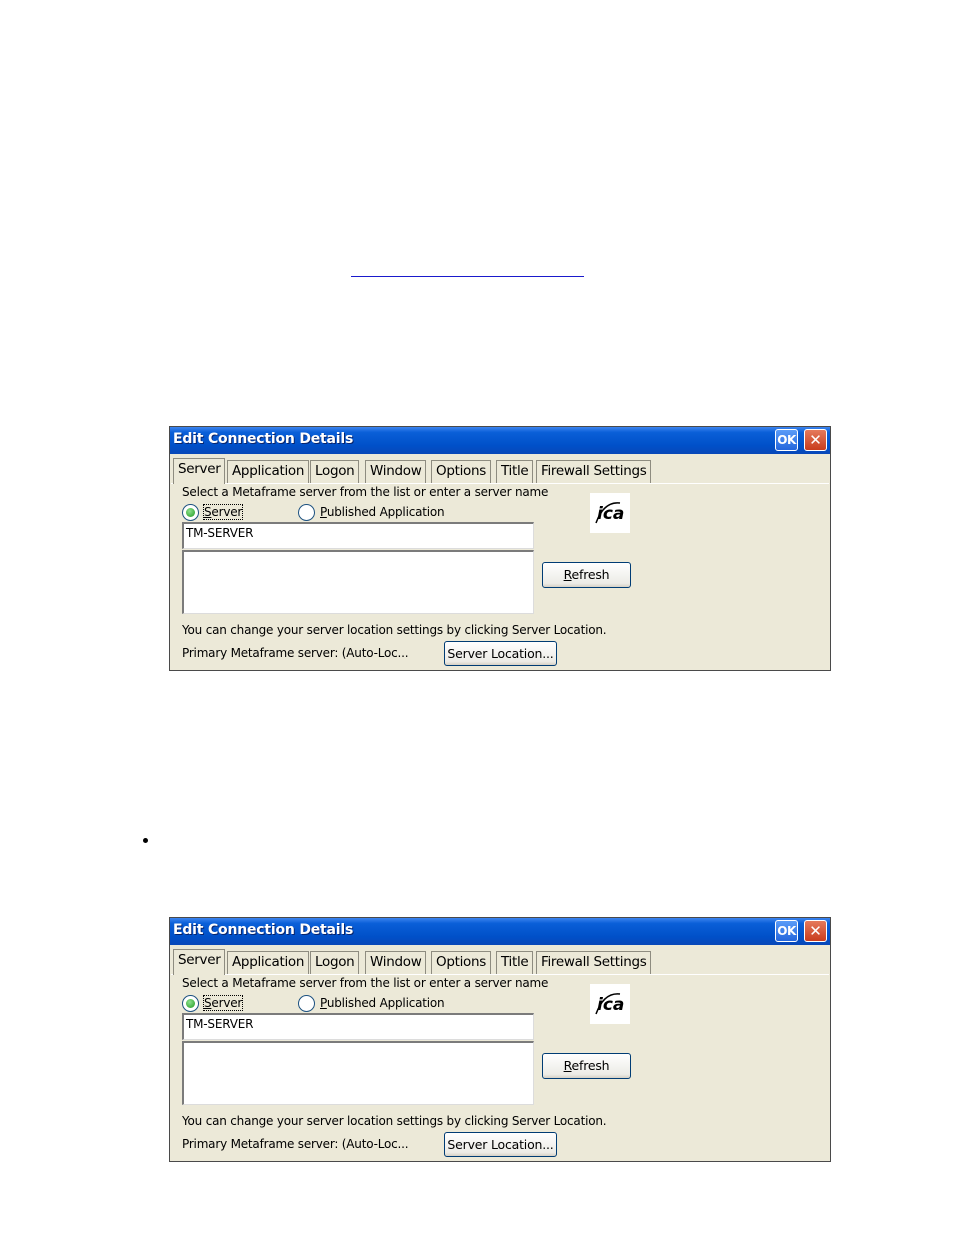 Image resolution: width=954 pixels, height=1235 pixels. Describe the element at coordinates (145, 840) in the screenshot. I see `bullet-point` at that location.